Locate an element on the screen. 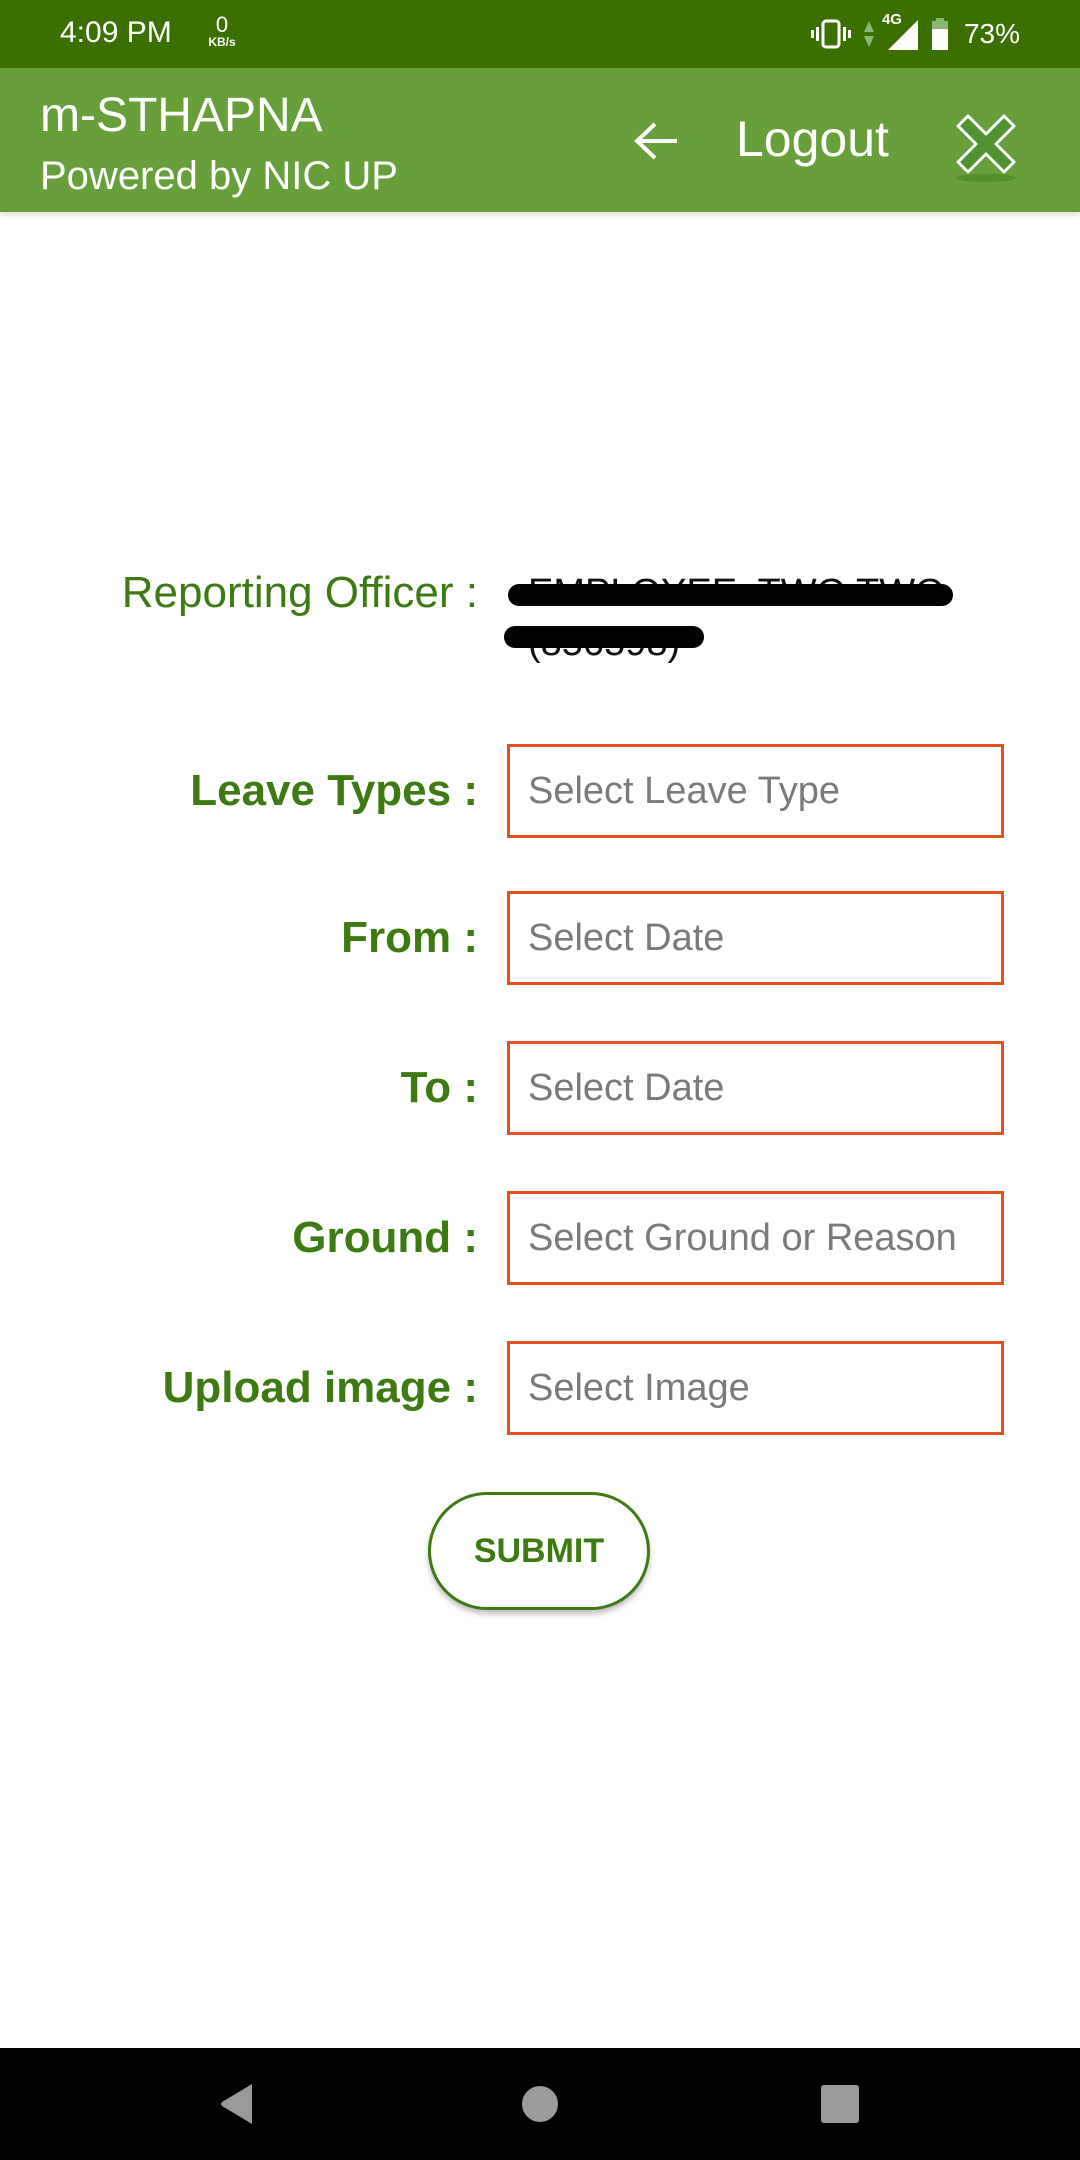  form-row-ground: Ground : Select Ground or Reason is located at coordinates (540, 1238).